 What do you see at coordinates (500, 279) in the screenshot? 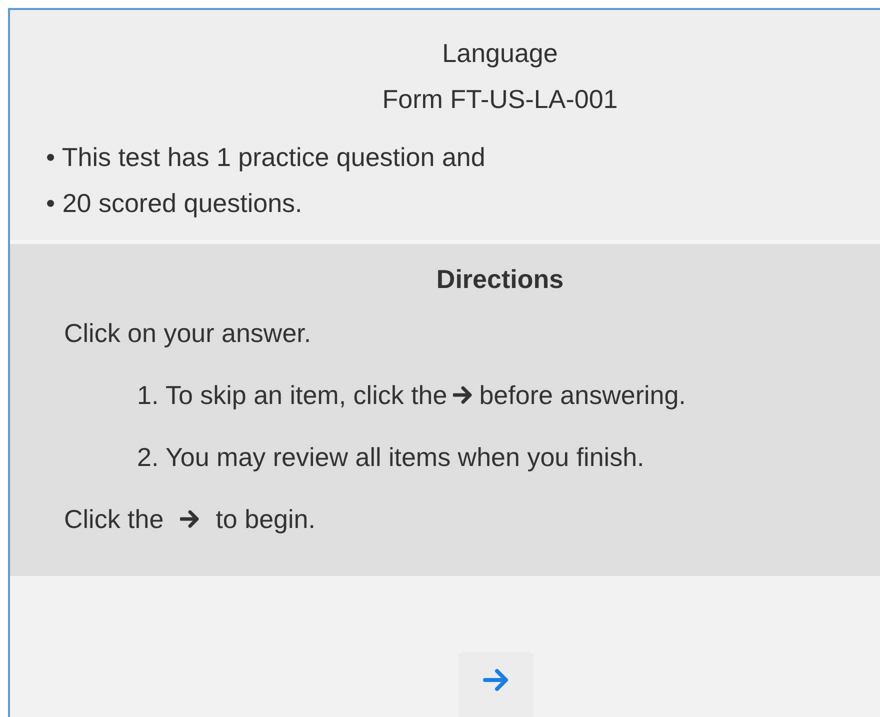
I see `directions-heading: Directions` at bounding box center [500, 279].